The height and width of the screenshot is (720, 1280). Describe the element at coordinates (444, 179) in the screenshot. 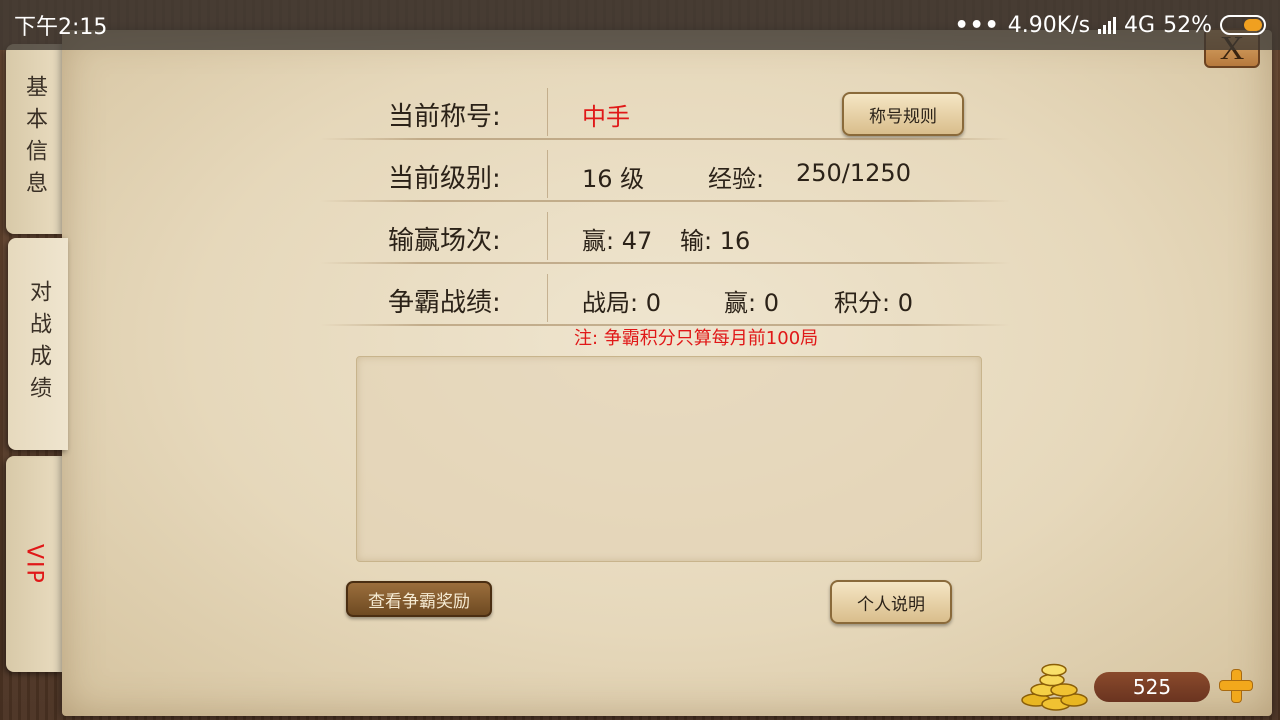

I see `current-level-label: 当前级别:` at that location.